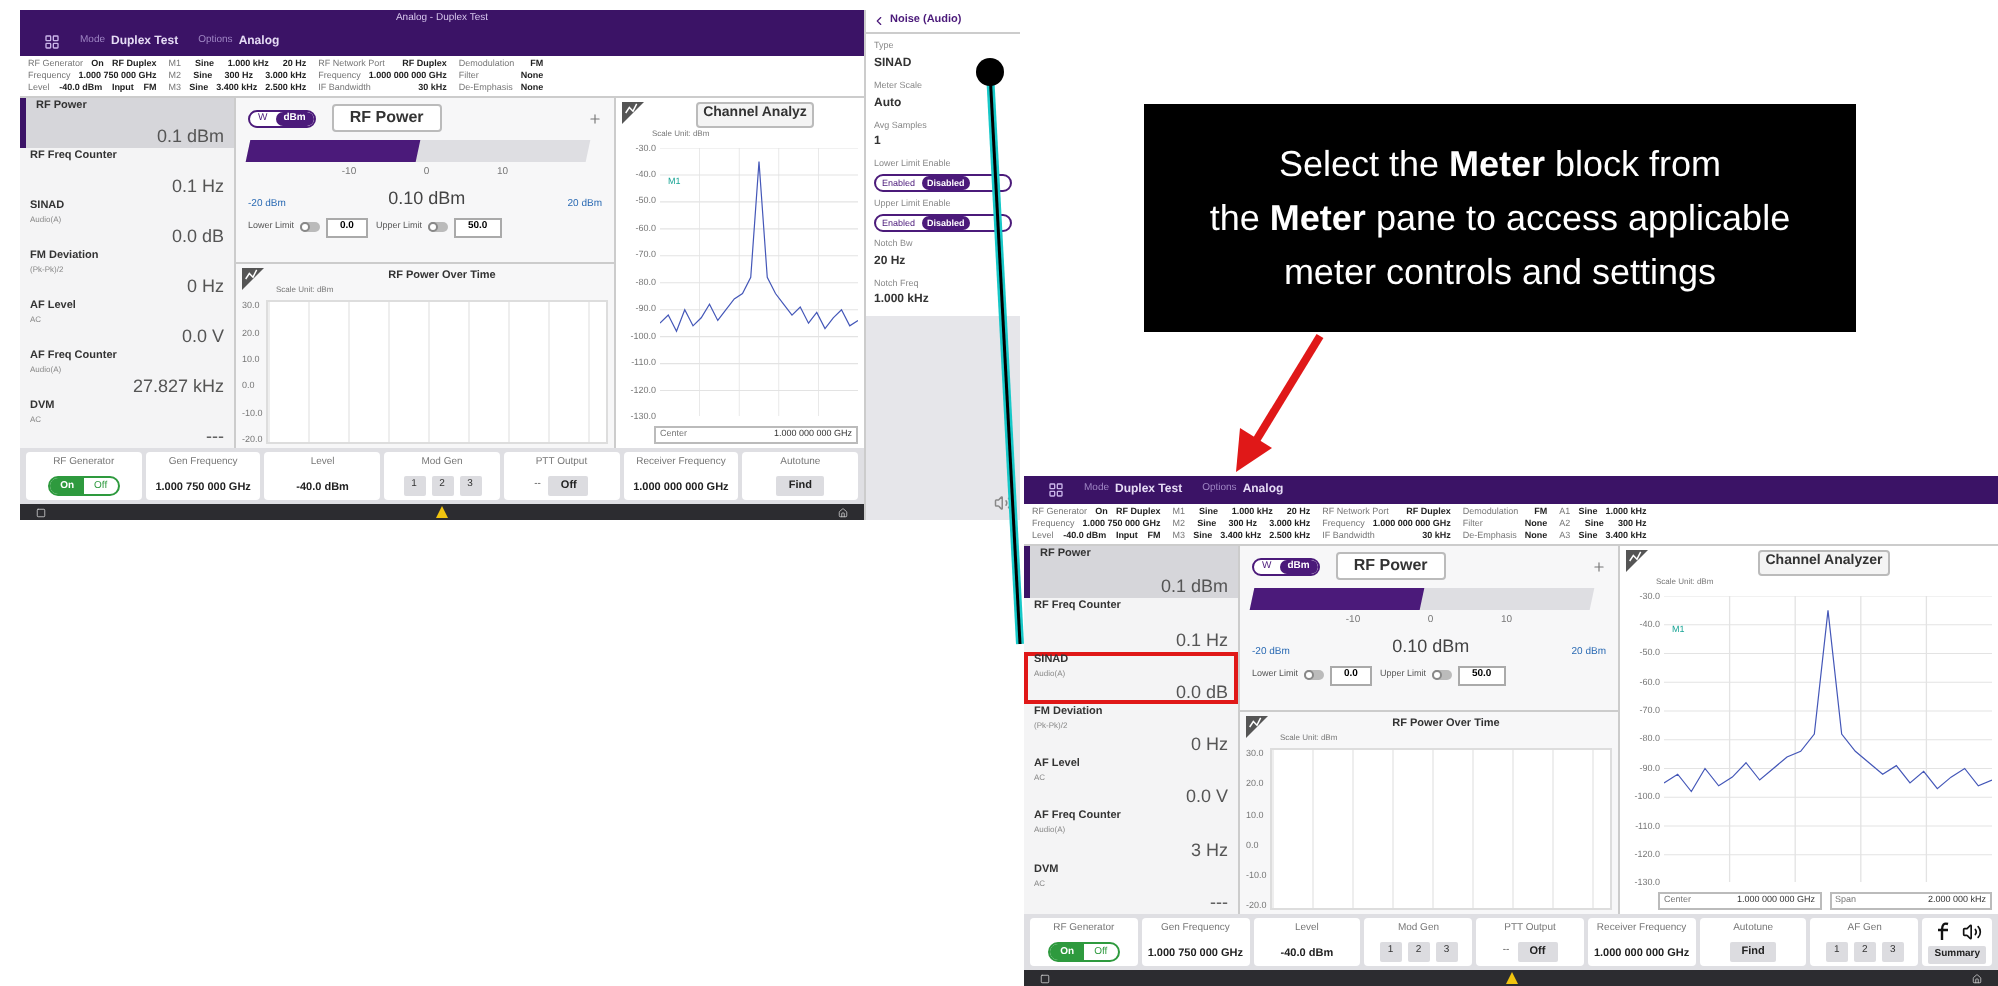 This screenshot has width=1998, height=986. I want to click on meter-reading: 27.827 kHz, so click(178, 386).